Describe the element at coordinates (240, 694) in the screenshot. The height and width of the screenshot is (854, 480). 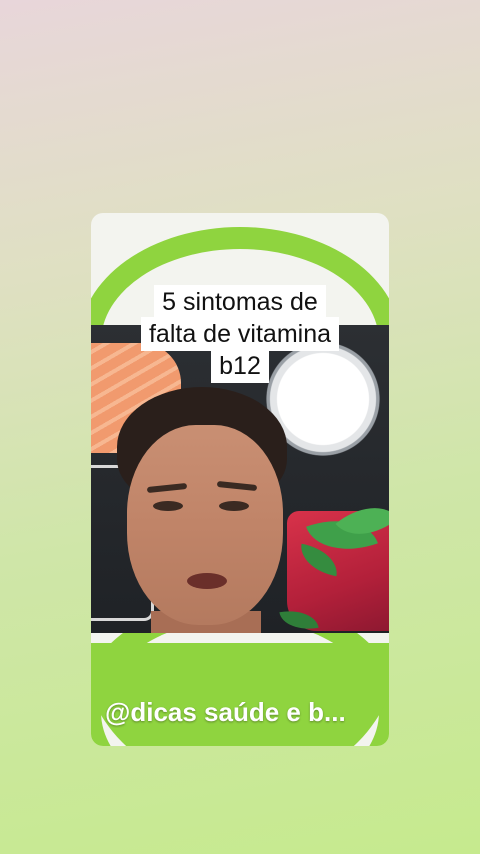
I see `green-ring-bottom-fill` at that location.